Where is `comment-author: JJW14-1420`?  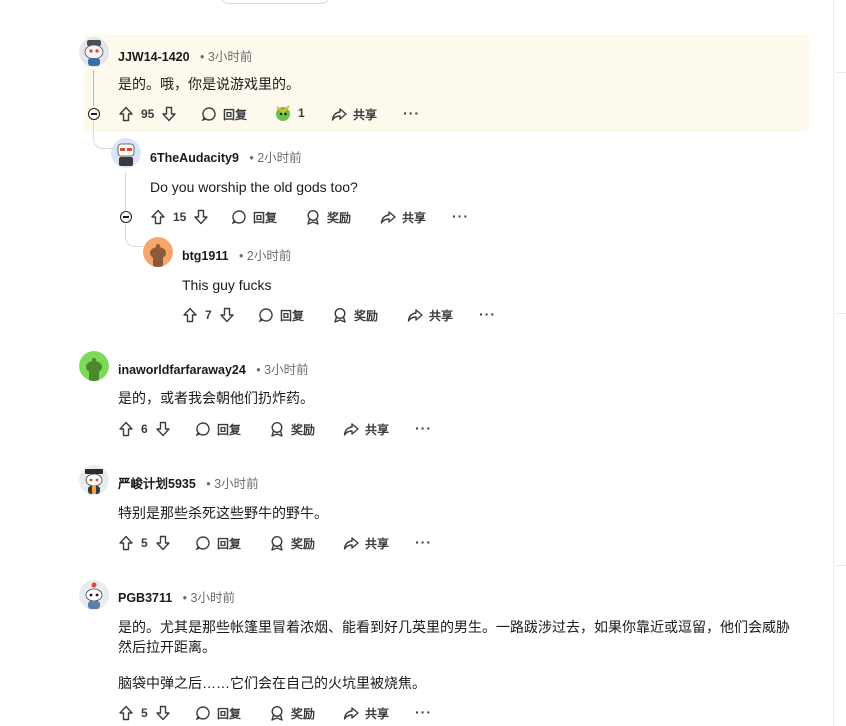
comment-author: JJW14-1420 is located at coordinates (154, 57).